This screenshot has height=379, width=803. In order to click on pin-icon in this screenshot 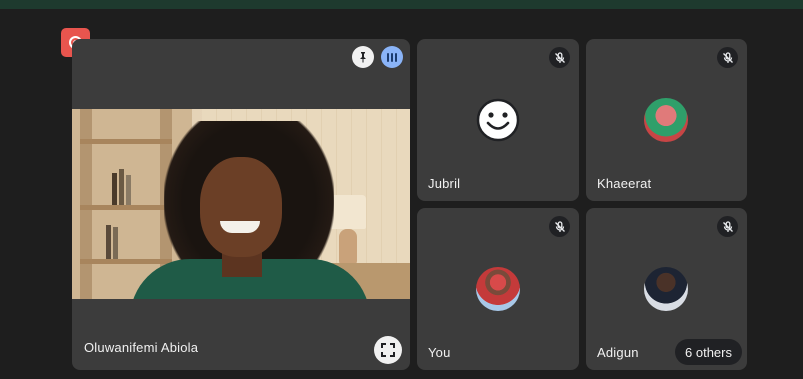, I will do `click(363, 57)`.